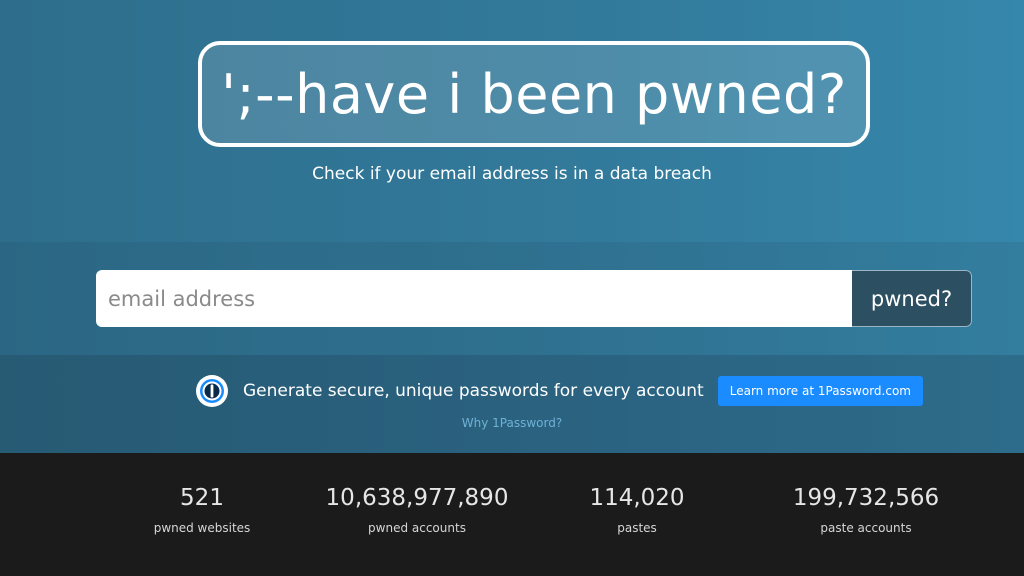 This screenshot has height=576, width=1024. I want to click on stat-pwned-accounts: 10,638,977,890 pwned accounts, so click(417, 510).